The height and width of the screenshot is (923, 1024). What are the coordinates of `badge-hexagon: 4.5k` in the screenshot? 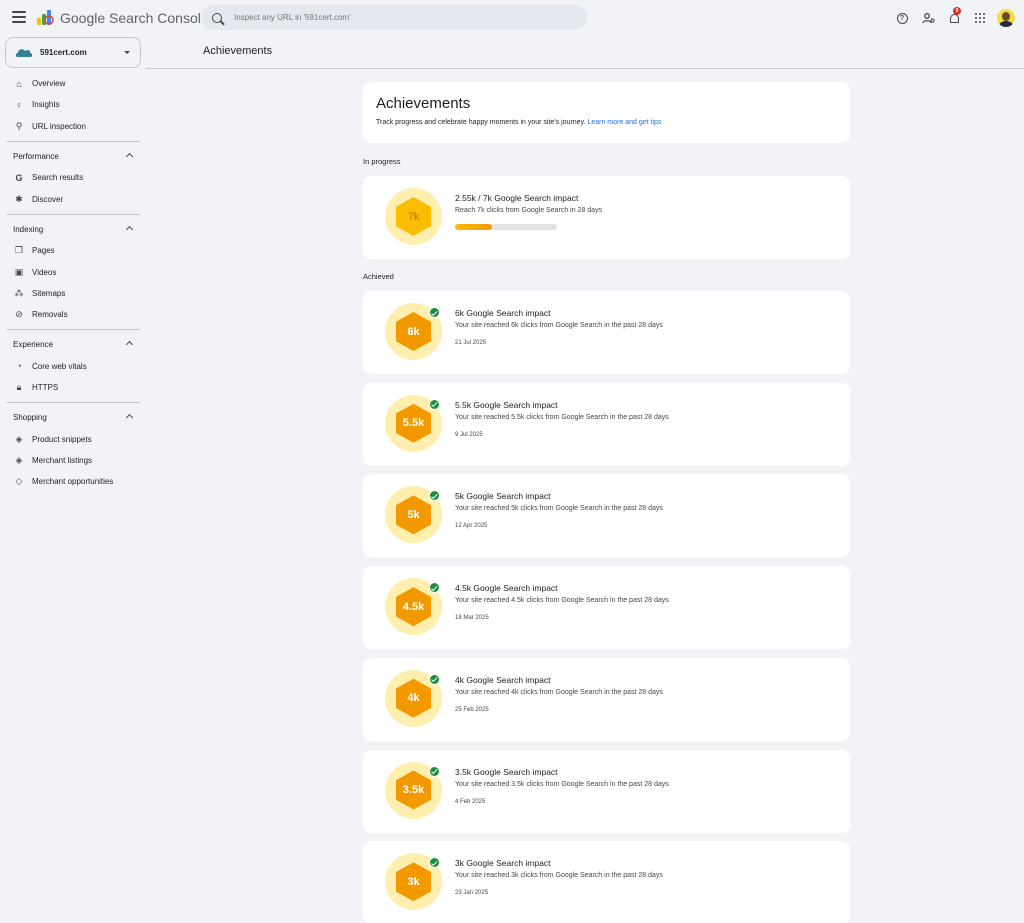 It's located at (413, 607).